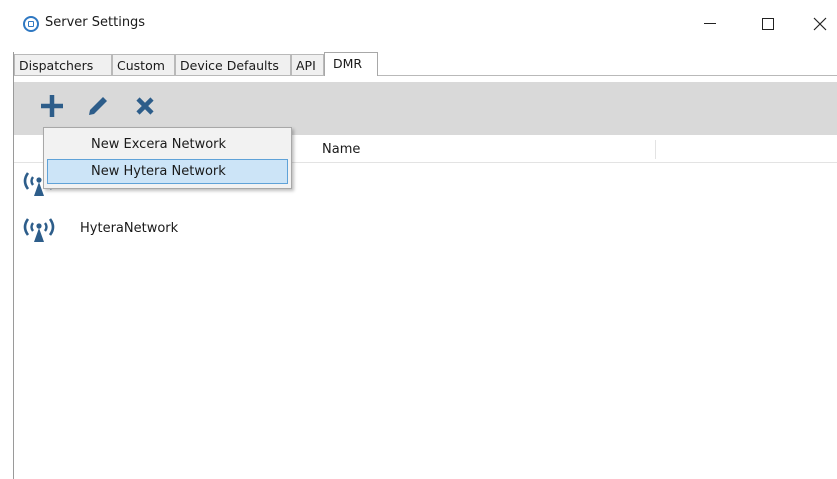 Image resolution: width=837 pixels, height=479 pixels. Describe the element at coordinates (351, 64) in the screenshot. I see `tab-dmr: DMR` at that location.